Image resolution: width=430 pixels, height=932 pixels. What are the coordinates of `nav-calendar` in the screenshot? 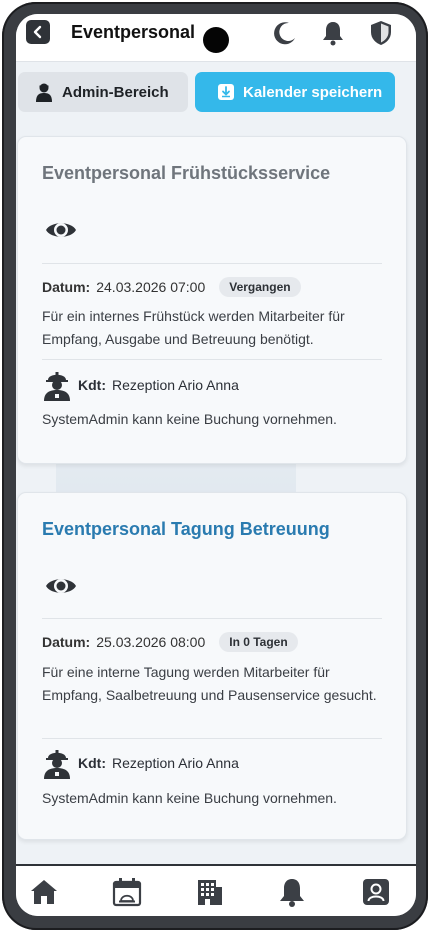 It's located at (127, 892).